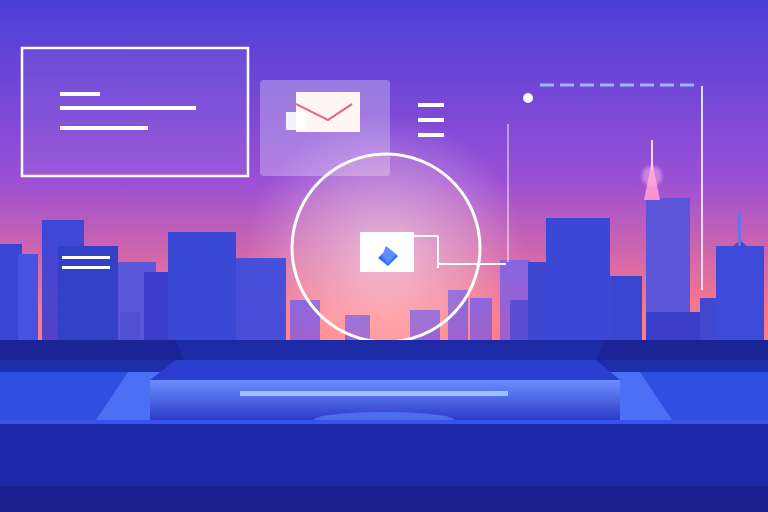 The image size is (768, 512). I want to click on window-dot, so click(528, 98).